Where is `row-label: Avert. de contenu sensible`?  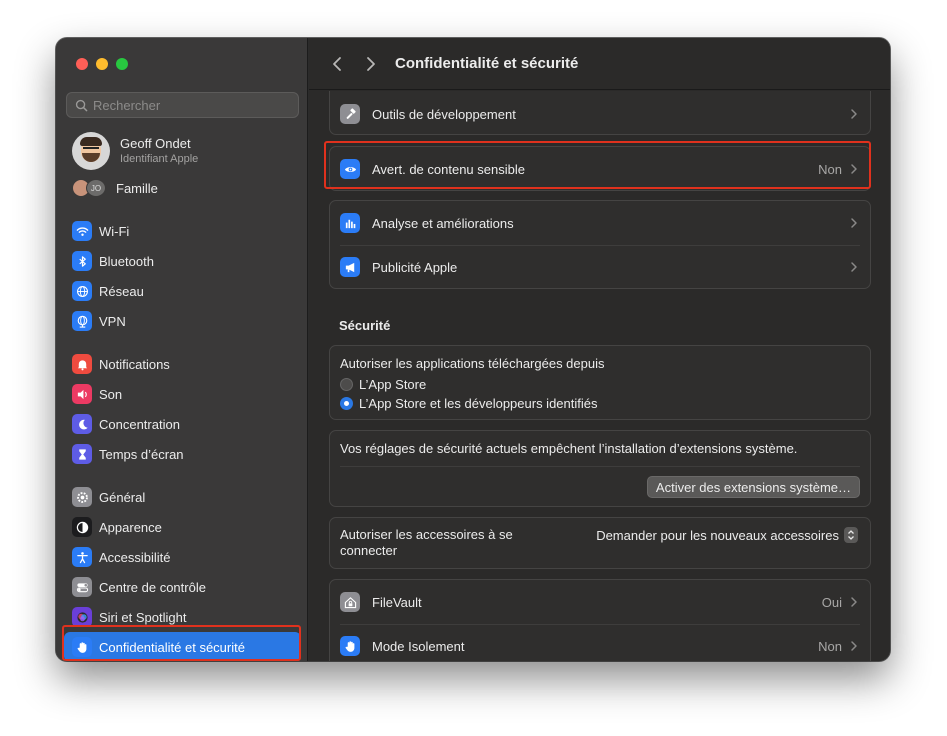 row-label: Avert. de contenu sensible is located at coordinates (448, 169).